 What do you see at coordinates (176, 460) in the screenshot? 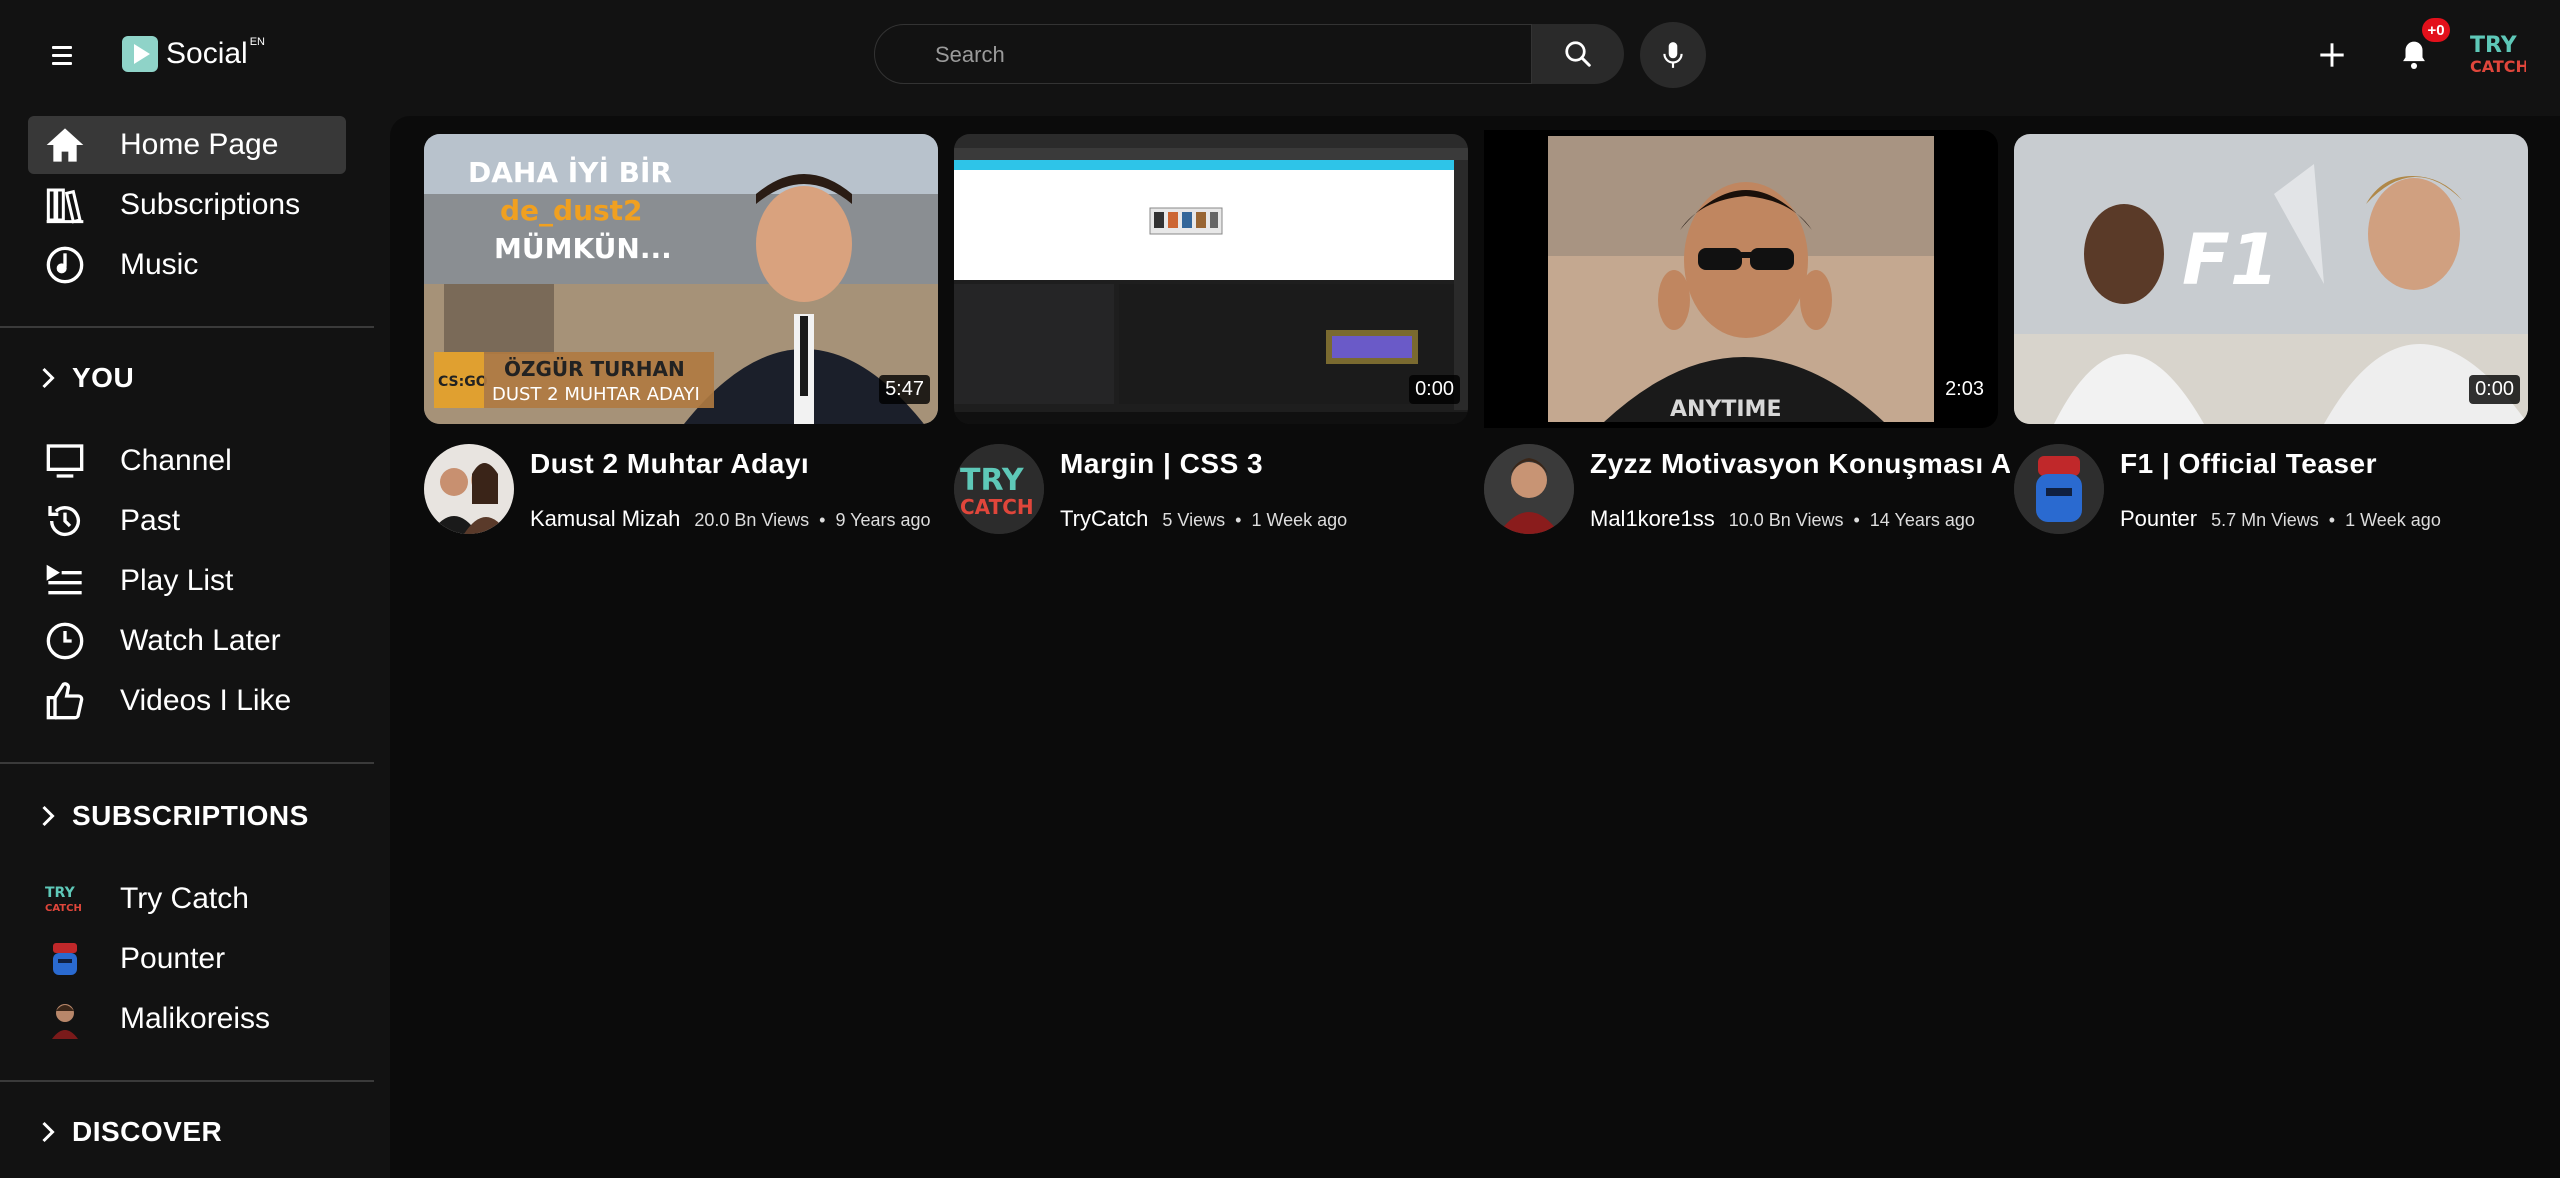
I see `sidebar-item-label: Channel` at bounding box center [176, 460].